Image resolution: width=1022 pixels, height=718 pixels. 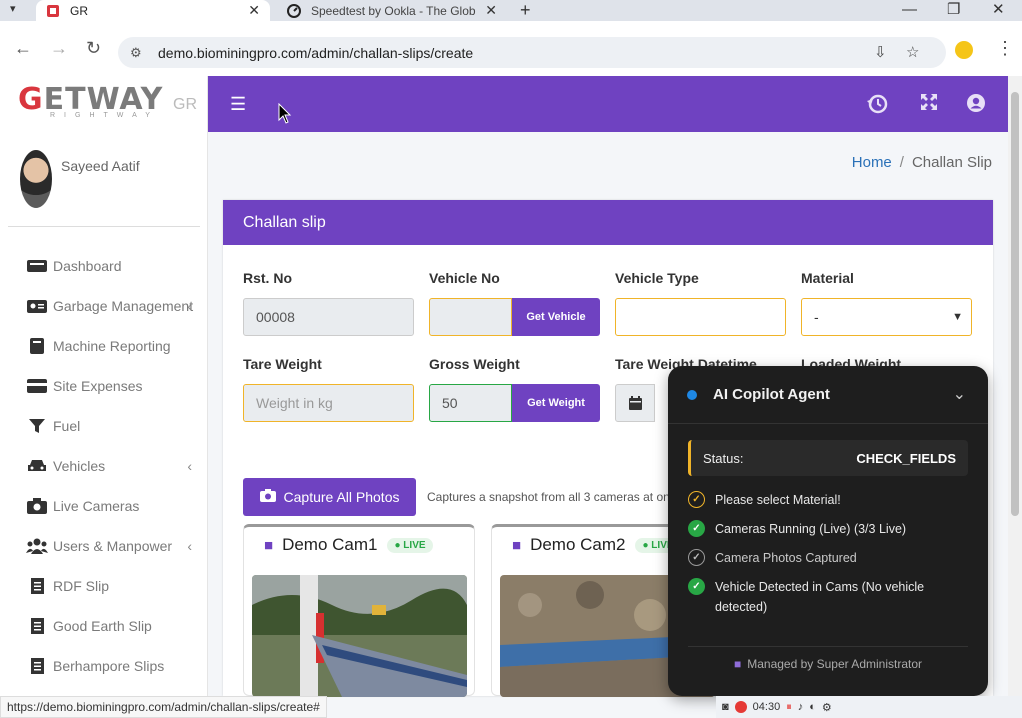 What do you see at coordinates (737, 664) in the screenshot?
I see `lock-icon: ■` at bounding box center [737, 664].